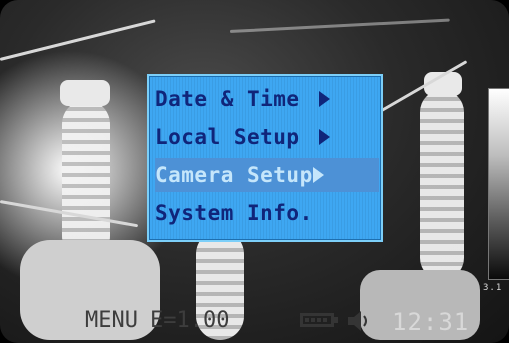 The image size is (509, 343). What do you see at coordinates (234, 137) in the screenshot?
I see `menu-item-label: Local Setup` at bounding box center [234, 137].